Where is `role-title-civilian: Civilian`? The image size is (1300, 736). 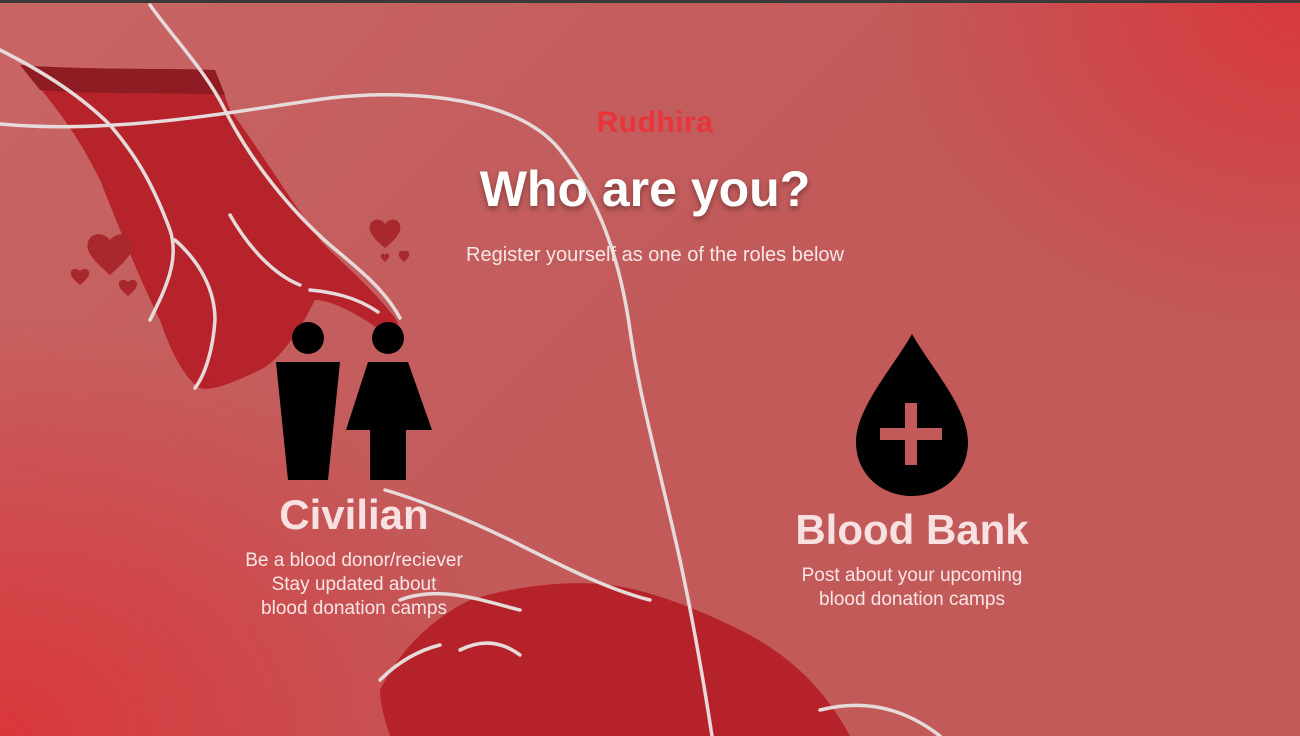
role-title-civilian: Civilian is located at coordinates (354, 514).